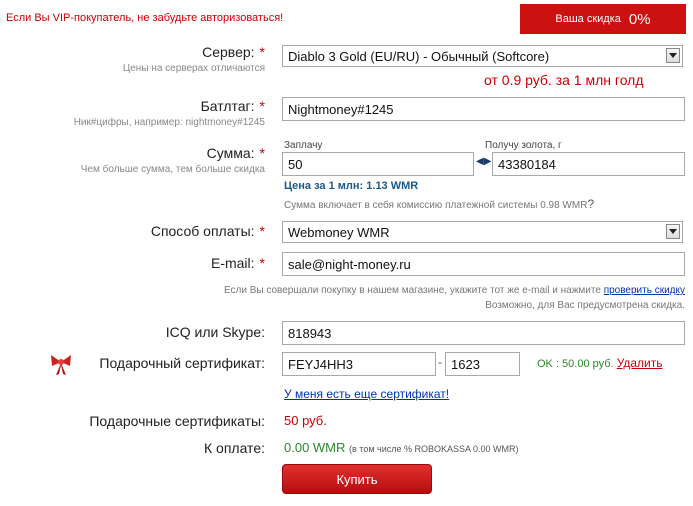 The image size is (693, 506). What do you see at coordinates (193, 68) in the screenshot?
I see `server-hint: Цены на серверах отличаются` at bounding box center [193, 68].